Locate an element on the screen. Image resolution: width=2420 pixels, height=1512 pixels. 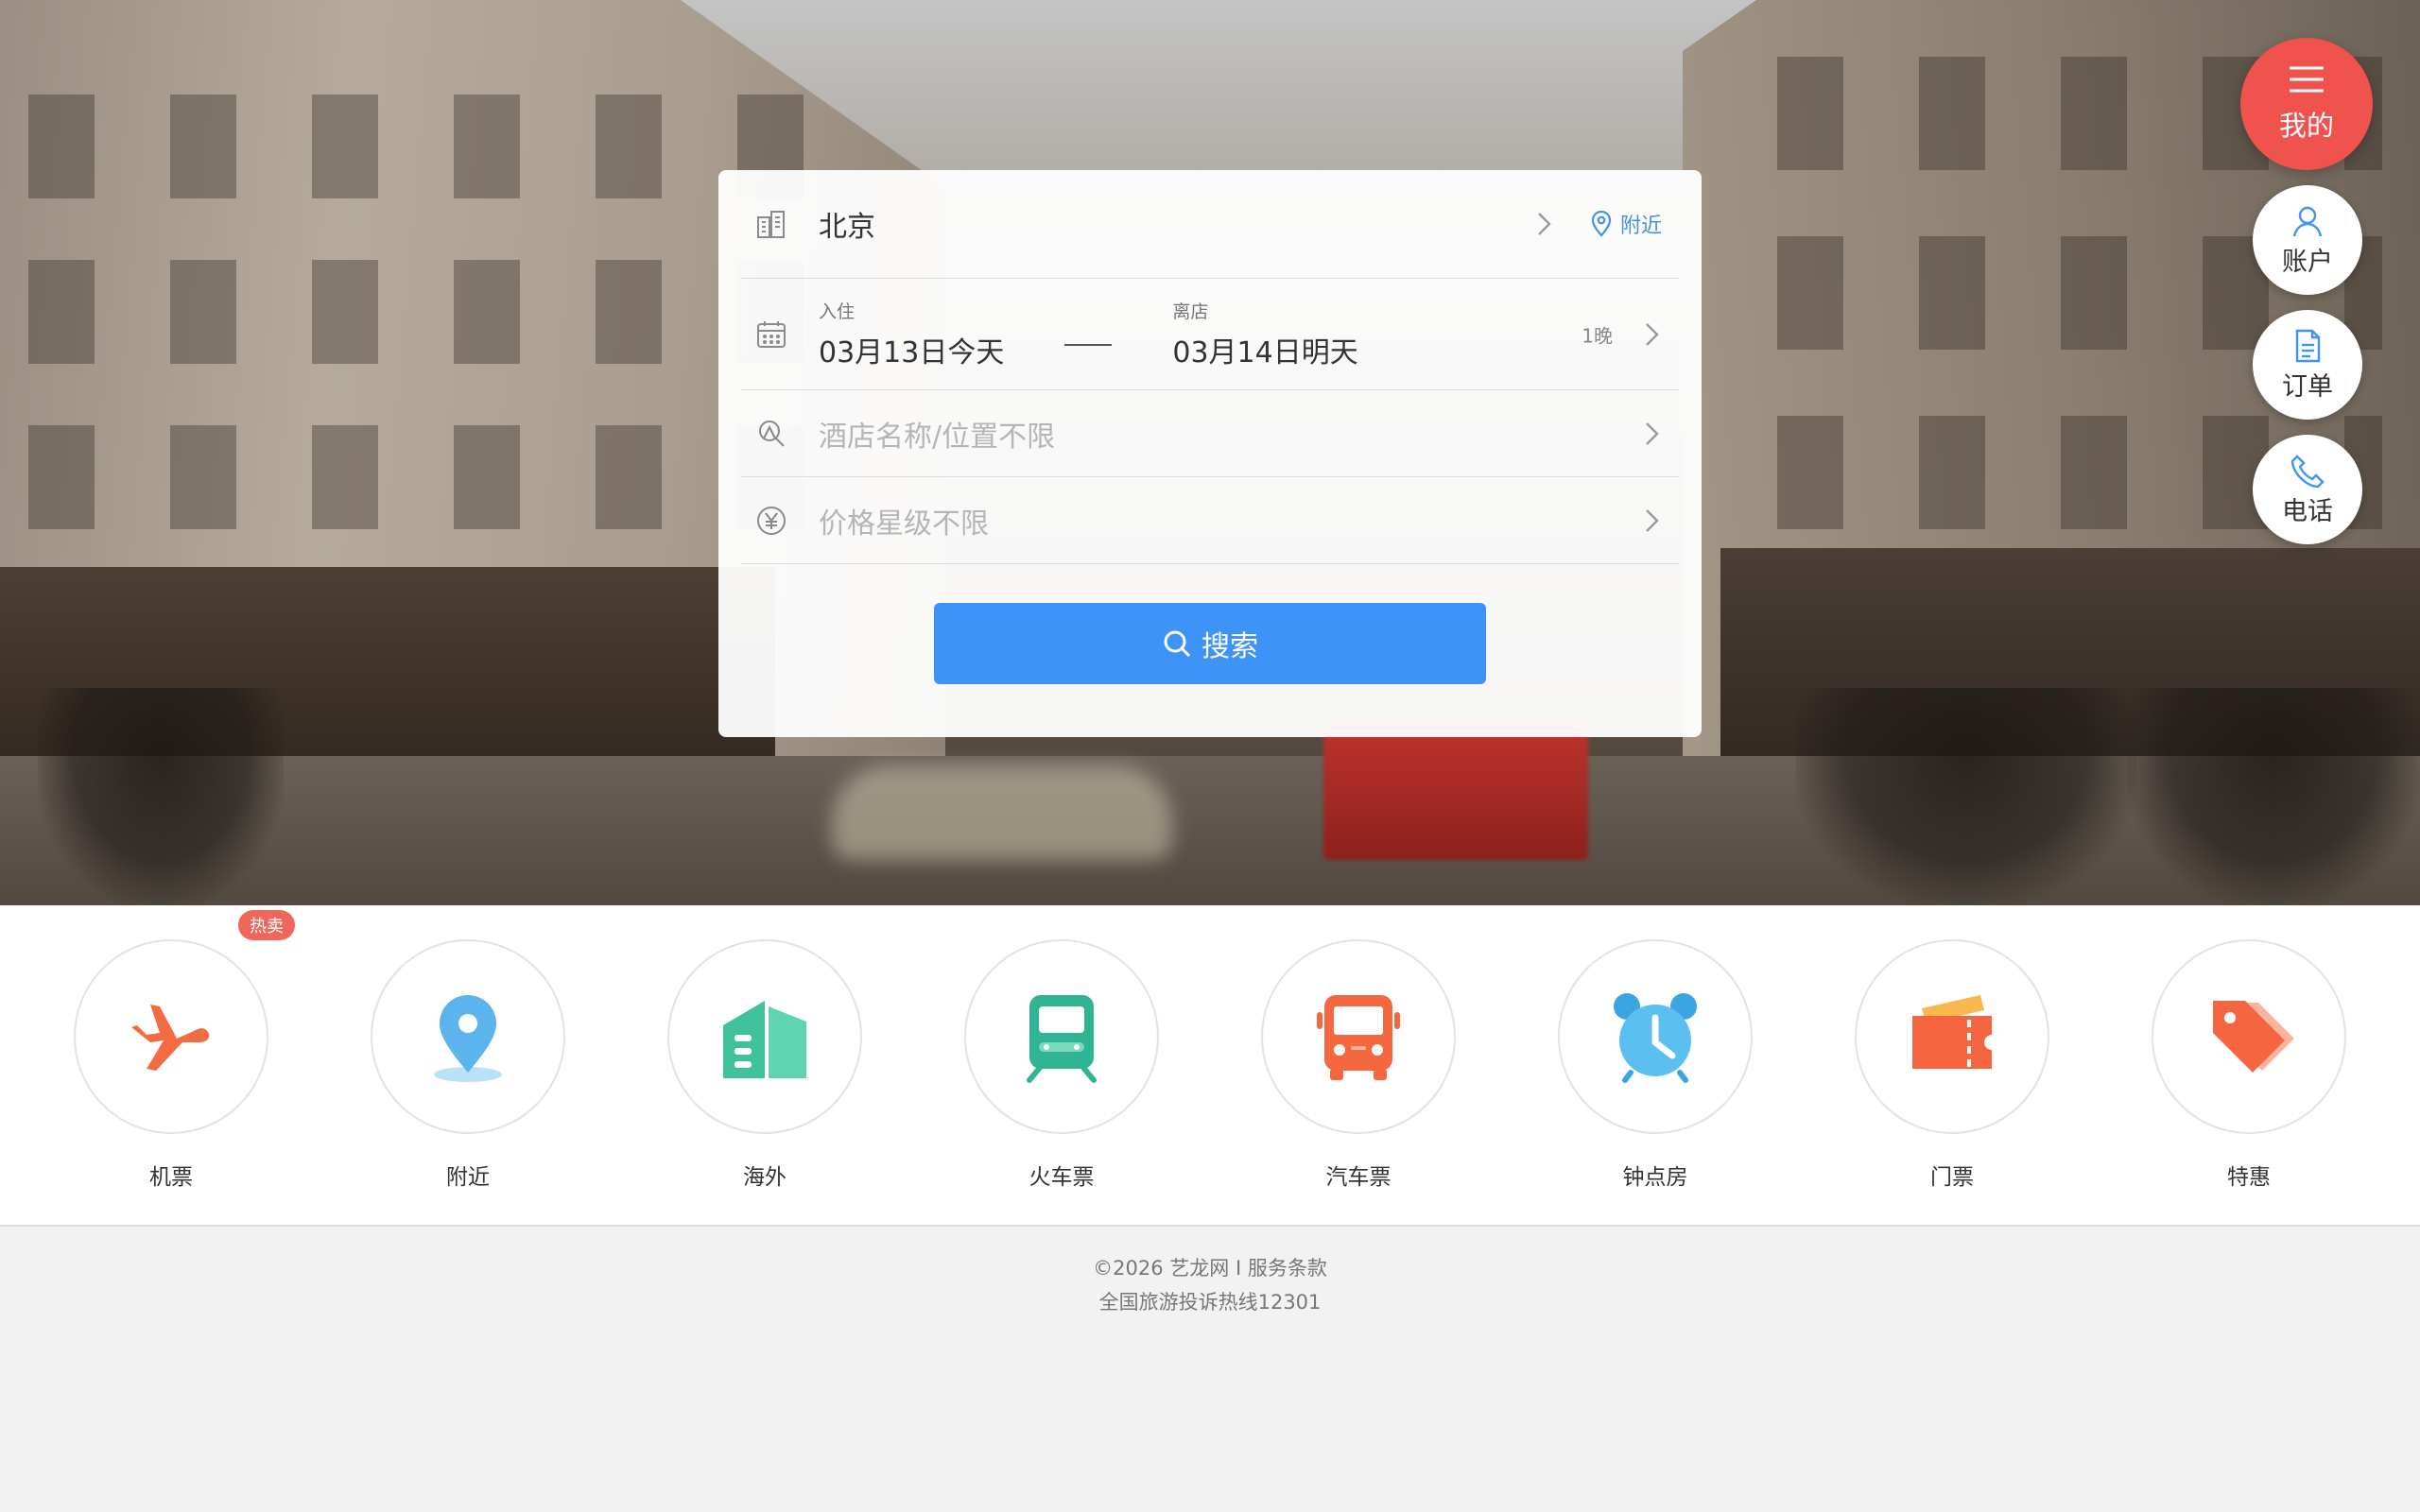
category-hourly-room: 钟点房 is located at coordinates (1655, 1065).